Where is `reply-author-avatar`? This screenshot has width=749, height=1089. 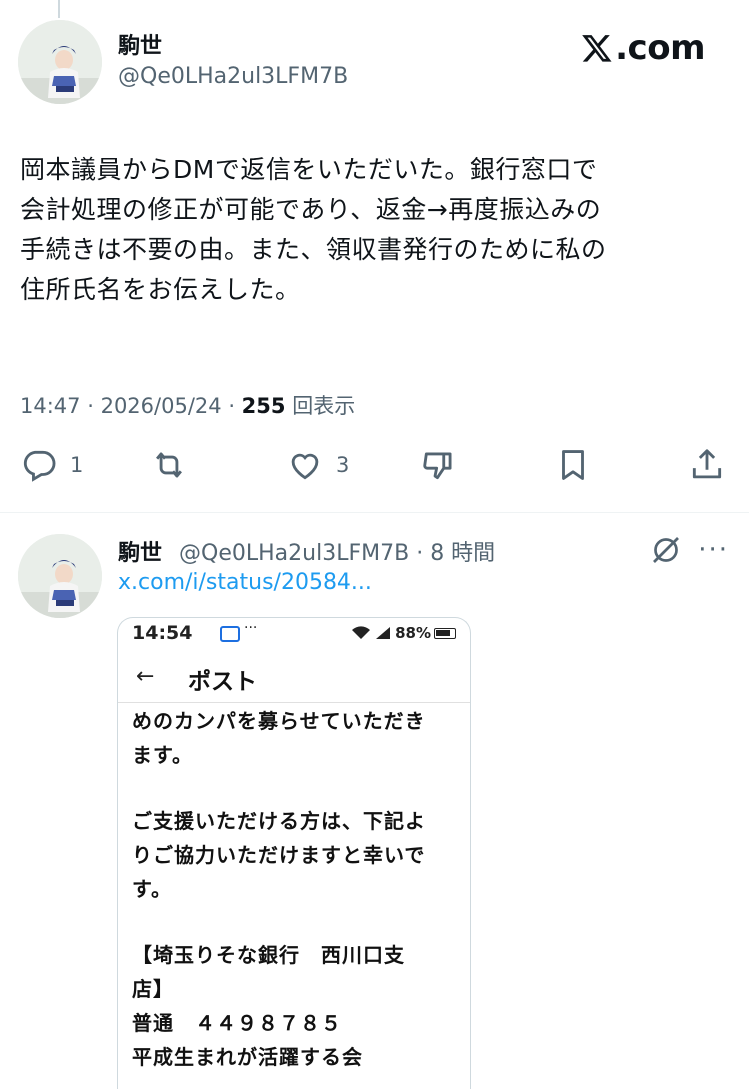
reply-author-avatar is located at coordinates (60, 576).